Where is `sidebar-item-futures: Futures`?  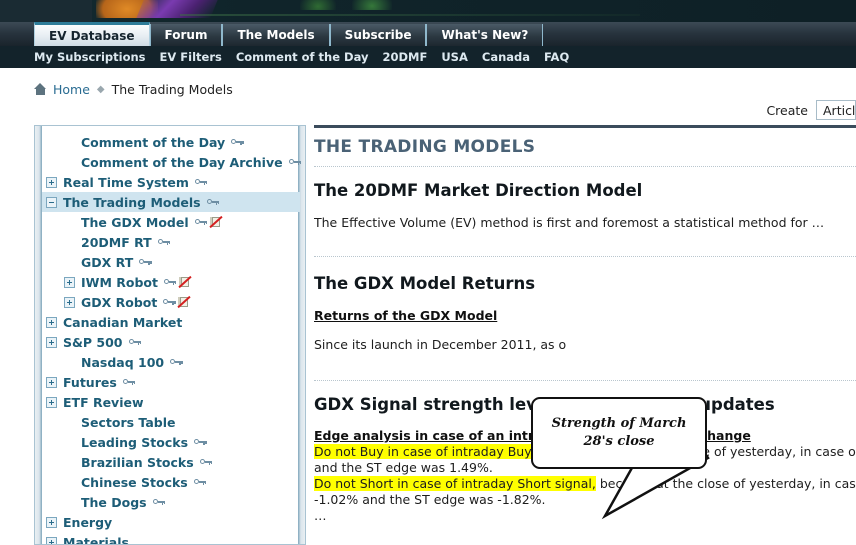
sidebar-item-futures: Futures is located at coordinates (171, 382).